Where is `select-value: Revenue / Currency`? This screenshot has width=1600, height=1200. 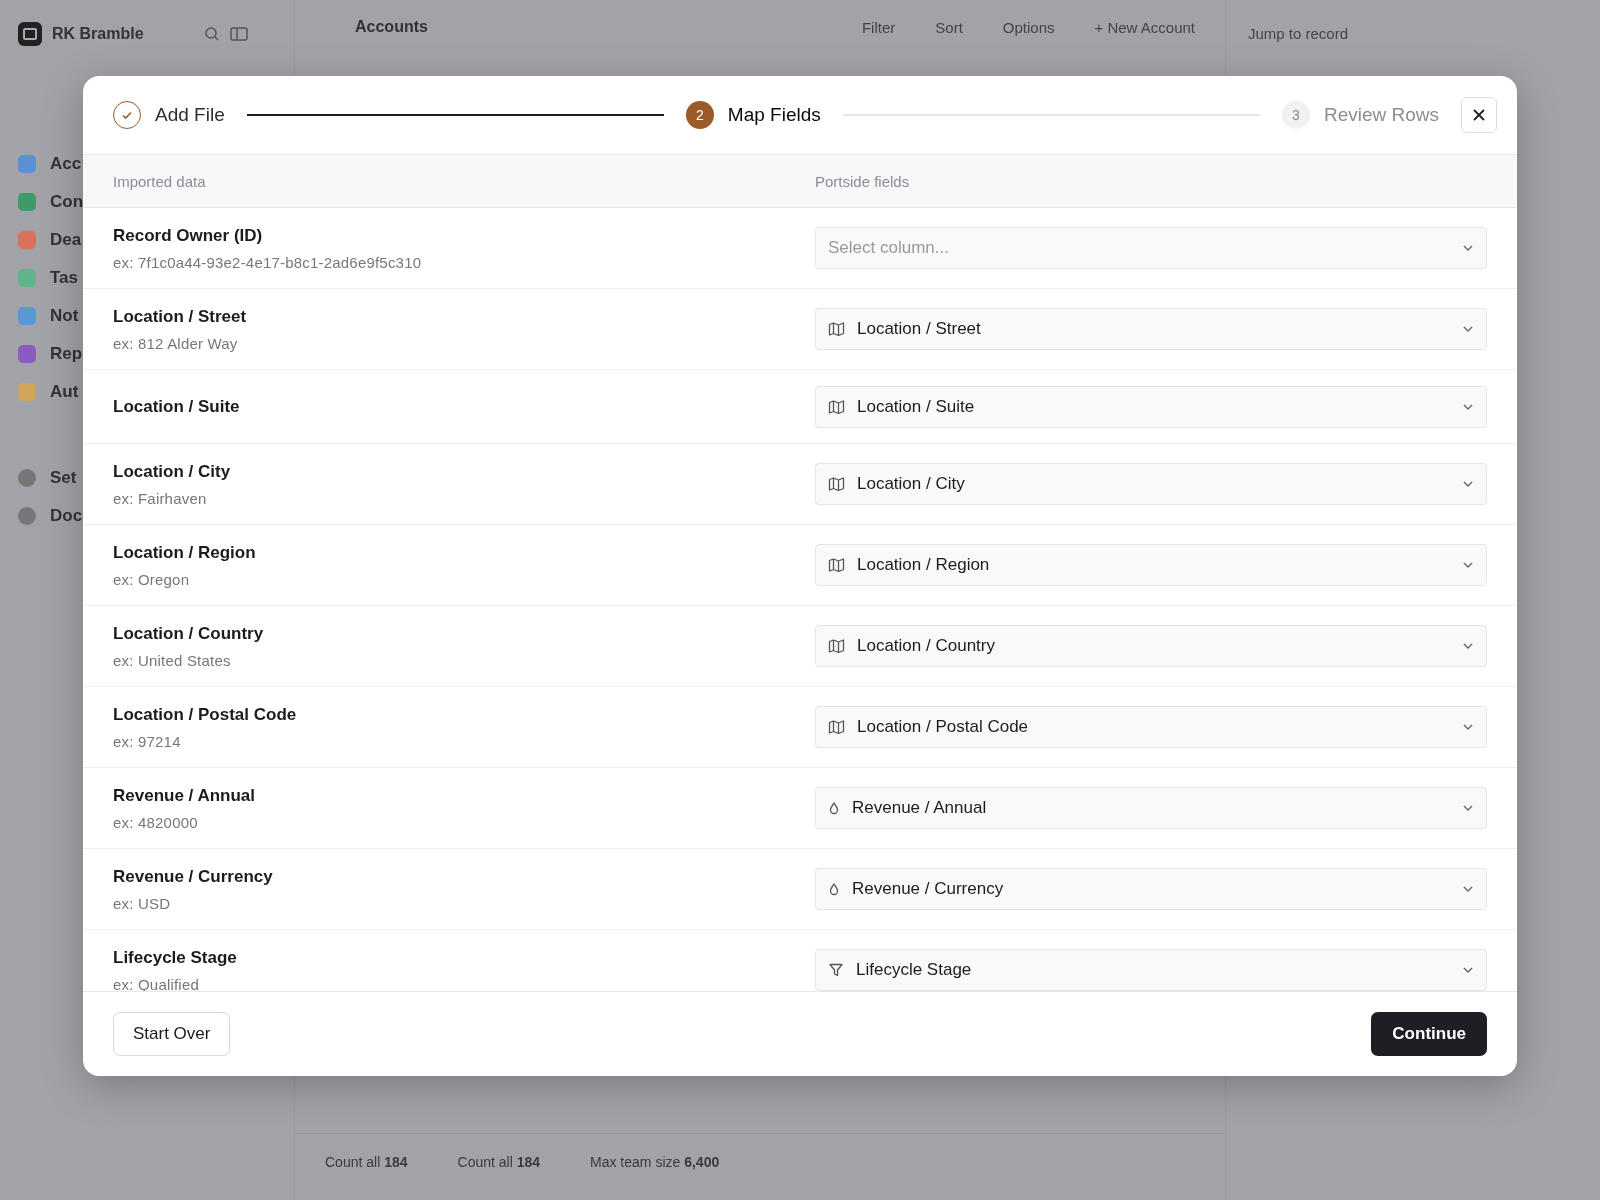
select-value: Revenue / Currency is located at coordinates (928, 889).